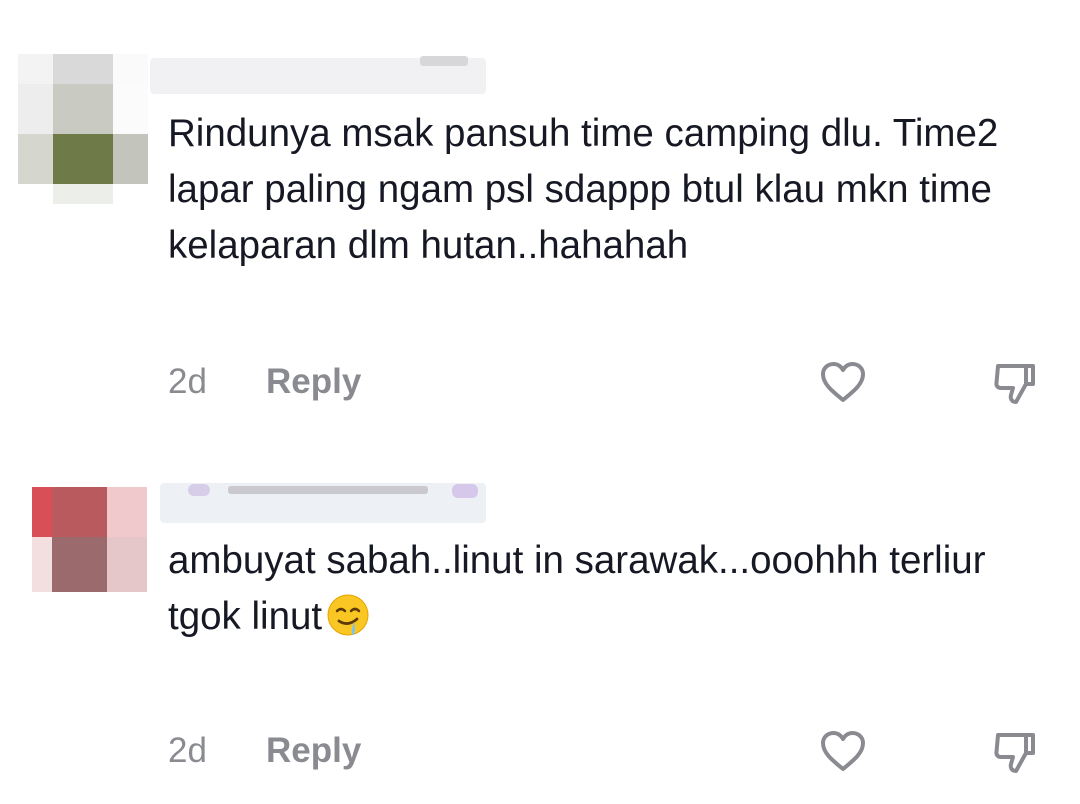 This screenshot has height=804, width=1080. What do you see at coordinates (348, 615) in the screenshot?
I see `drooling-face-emoji` at bounding box center [348, 615].